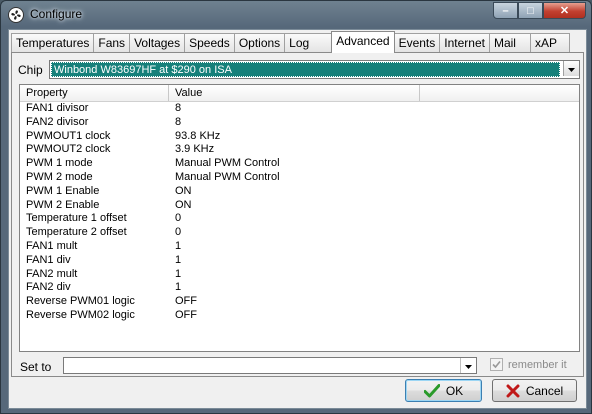 This screenshot has width=592, height=414. What do you see at coordinates (299, 316) in the screenshot?
I see `table-row: Reverse PWM02 logic OFF` at bounding box center [299, 316].